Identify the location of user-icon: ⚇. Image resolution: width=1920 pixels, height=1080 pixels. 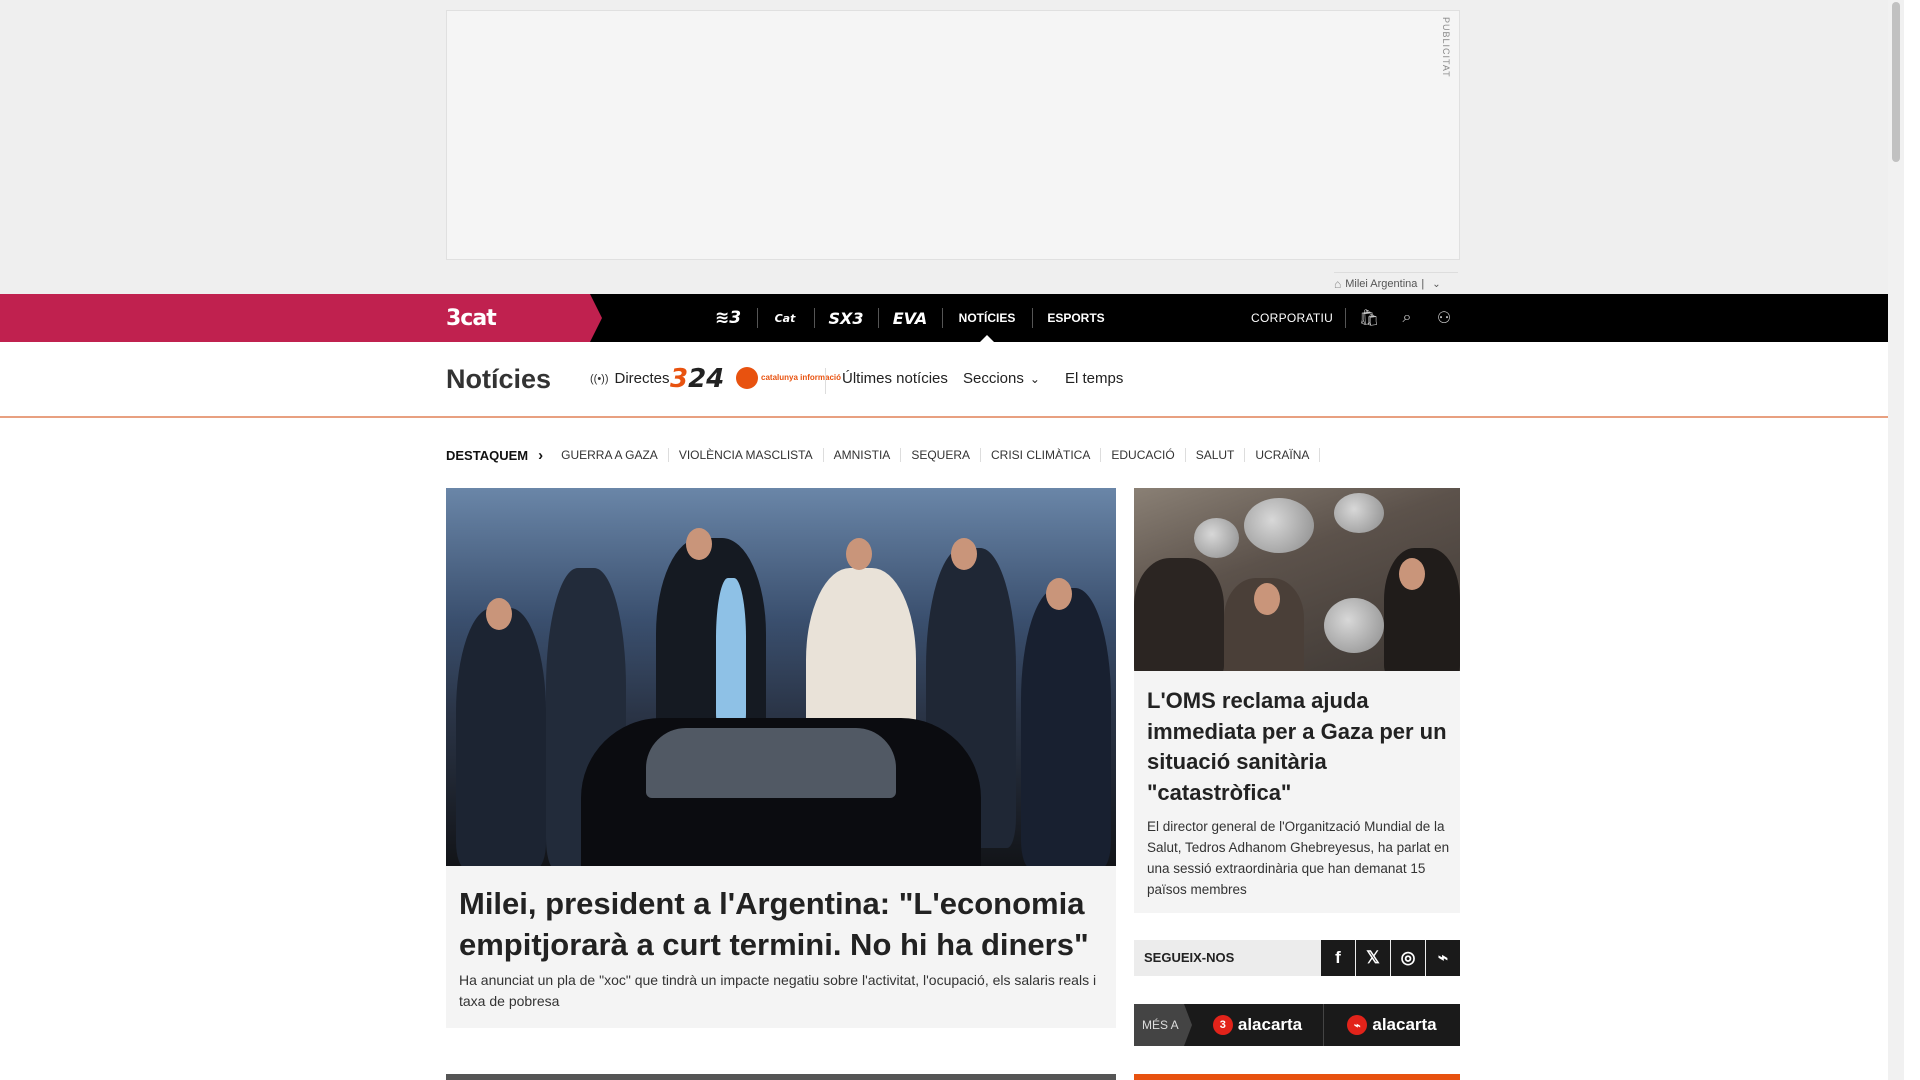
(1444, 318).